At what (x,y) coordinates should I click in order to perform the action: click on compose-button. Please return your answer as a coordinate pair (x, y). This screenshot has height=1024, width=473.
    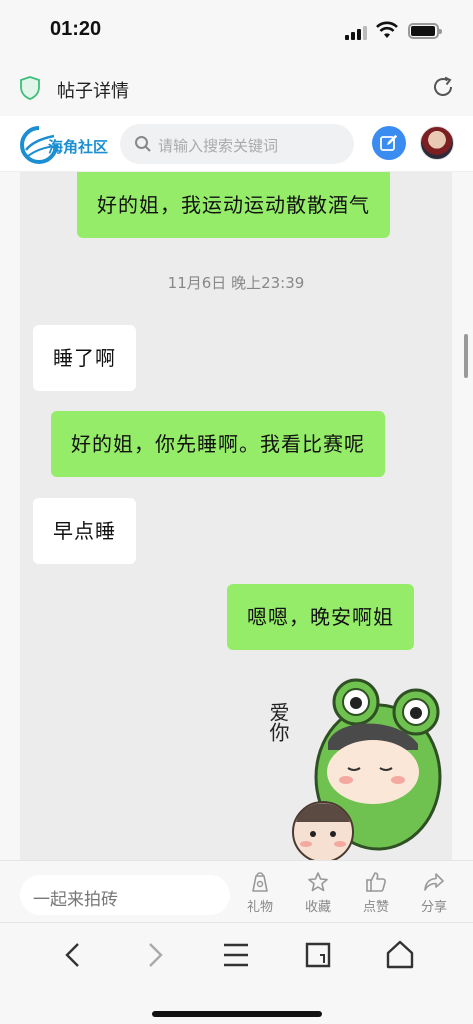
    Looking at the image, I should click on (389, 143).